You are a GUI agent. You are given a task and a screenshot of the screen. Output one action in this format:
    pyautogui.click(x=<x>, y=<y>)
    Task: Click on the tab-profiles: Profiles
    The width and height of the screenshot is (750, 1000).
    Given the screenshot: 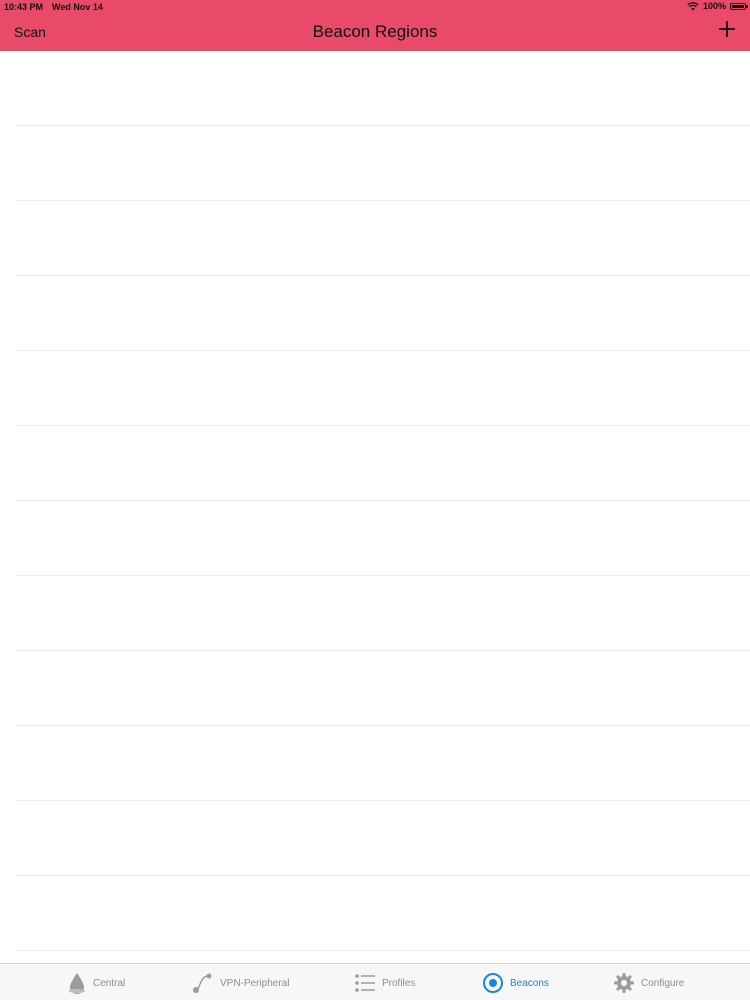 What is the action you would take?
    pyautogui.click(x=384, y=983)
    